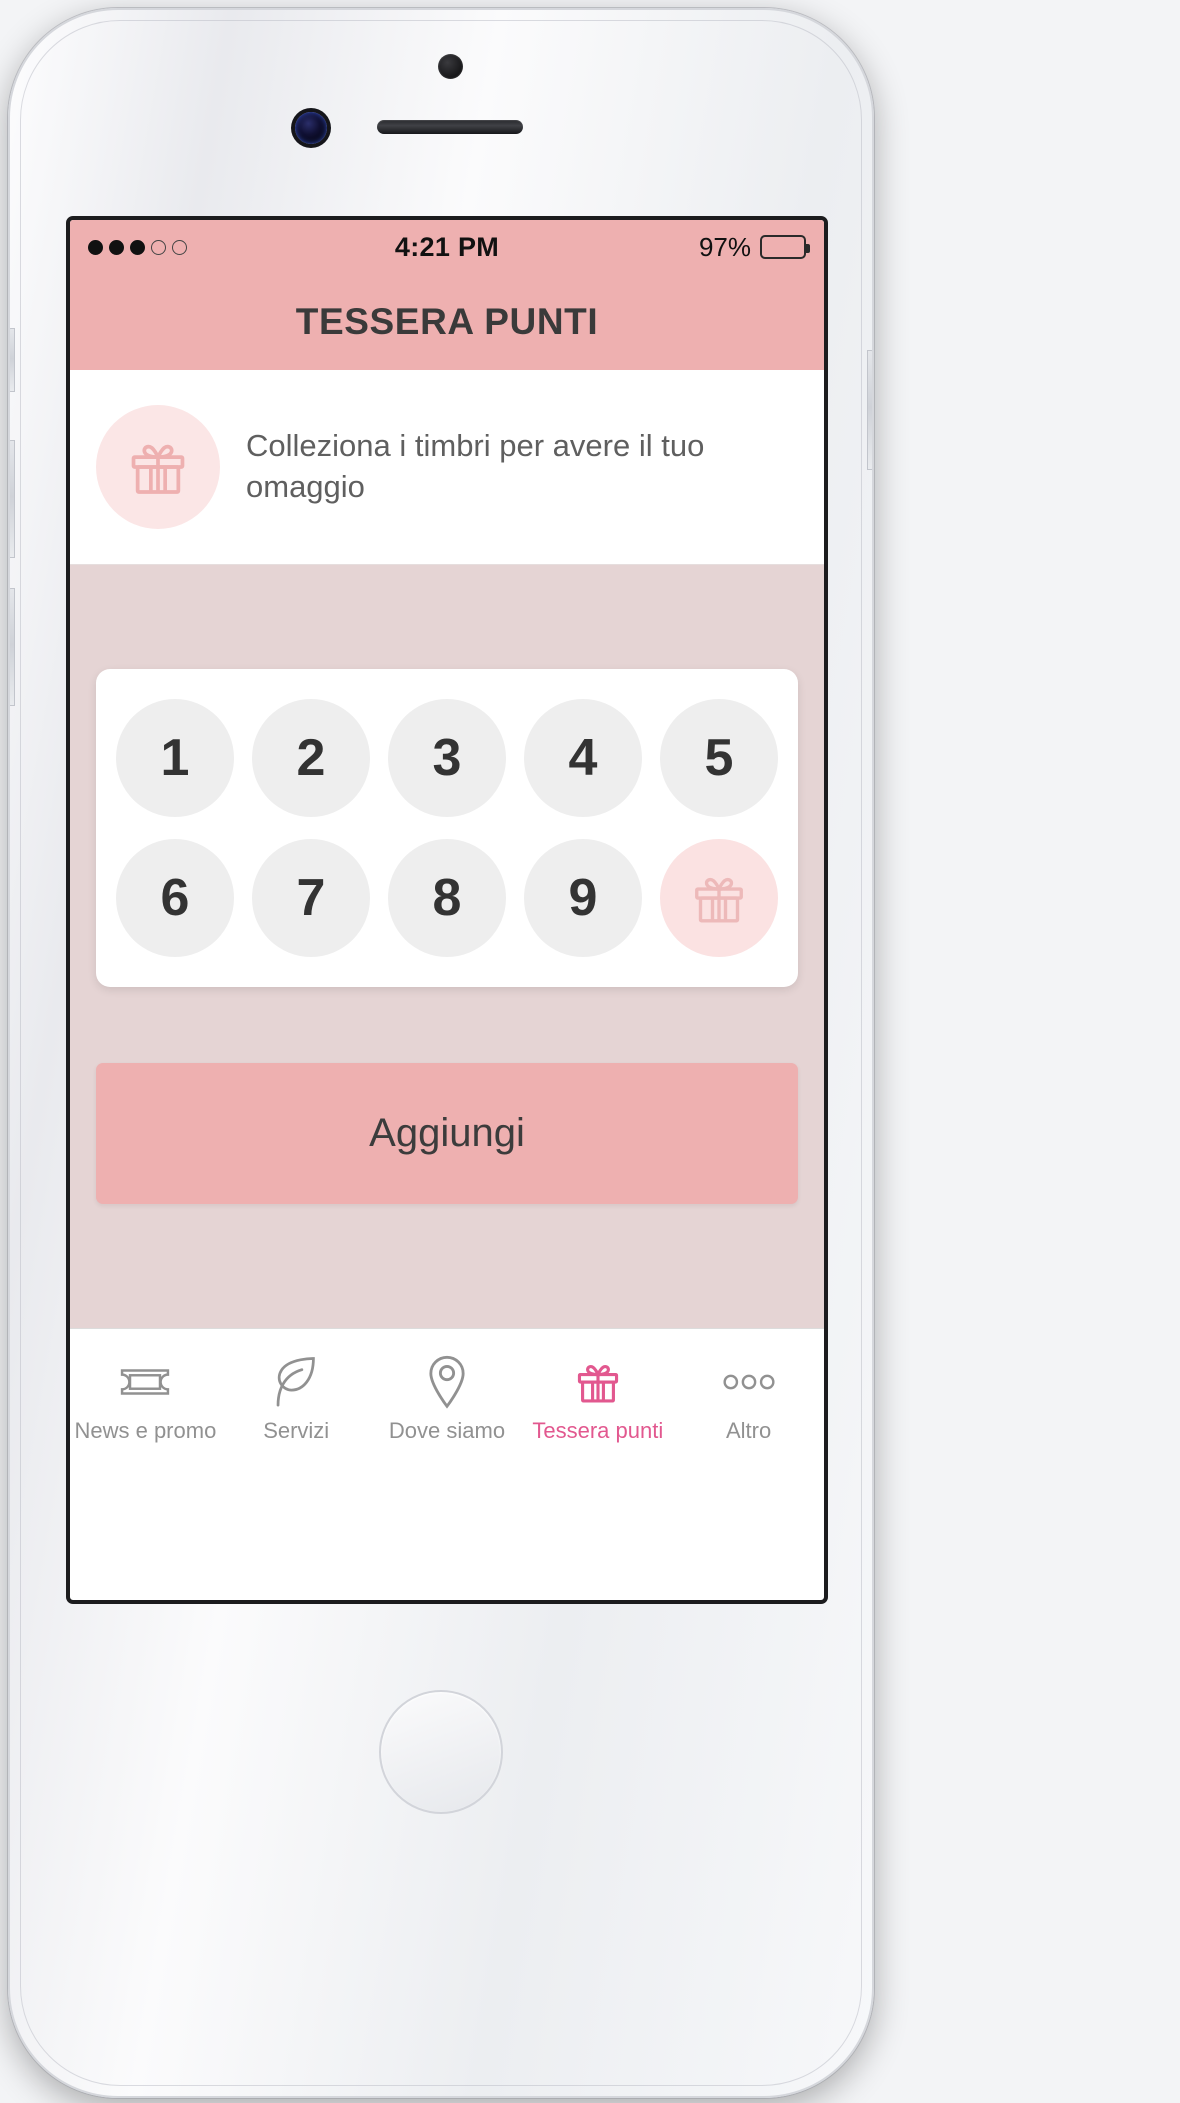  What do you see at coordinates (12, 499) in the screenshot?
I see `volume-up-button` at bounding box center [12, 499].